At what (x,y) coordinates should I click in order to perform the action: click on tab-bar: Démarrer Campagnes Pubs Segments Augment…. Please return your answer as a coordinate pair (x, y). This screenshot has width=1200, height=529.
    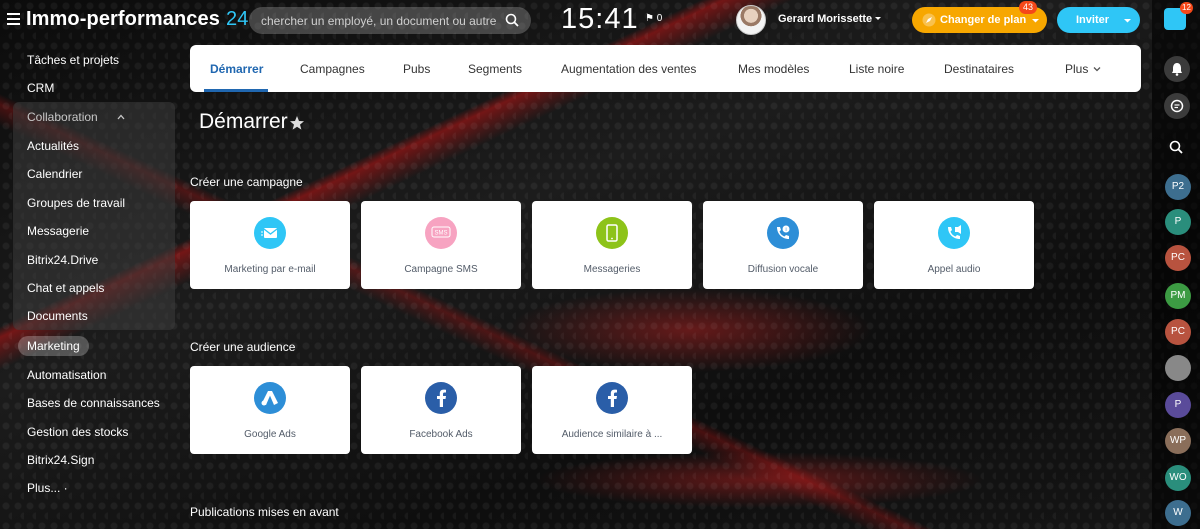
    Looking at the image, I should click on (665, 68).